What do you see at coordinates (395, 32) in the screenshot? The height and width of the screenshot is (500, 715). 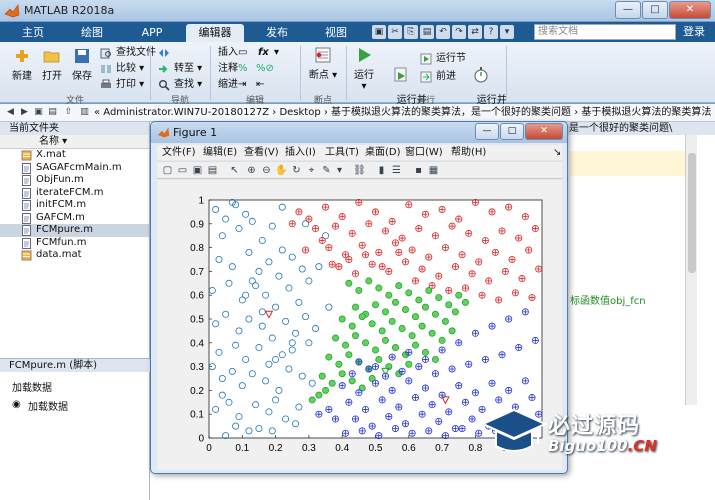 I see `quick-cut-icon: ✂` at bounding box center [395, 32].